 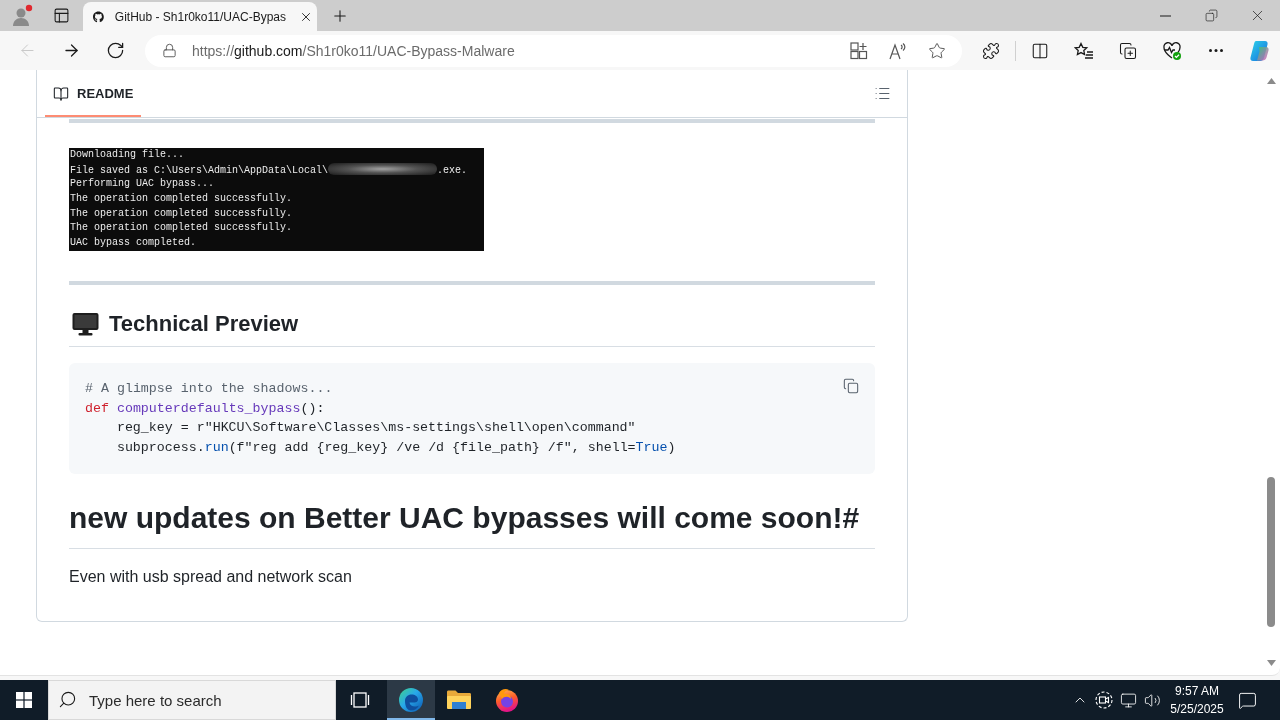 I want to click on code-line: reg_key = r"HKCU\Software\Classes\ms-settings\shell\open\command", so click(x=376, y=428).